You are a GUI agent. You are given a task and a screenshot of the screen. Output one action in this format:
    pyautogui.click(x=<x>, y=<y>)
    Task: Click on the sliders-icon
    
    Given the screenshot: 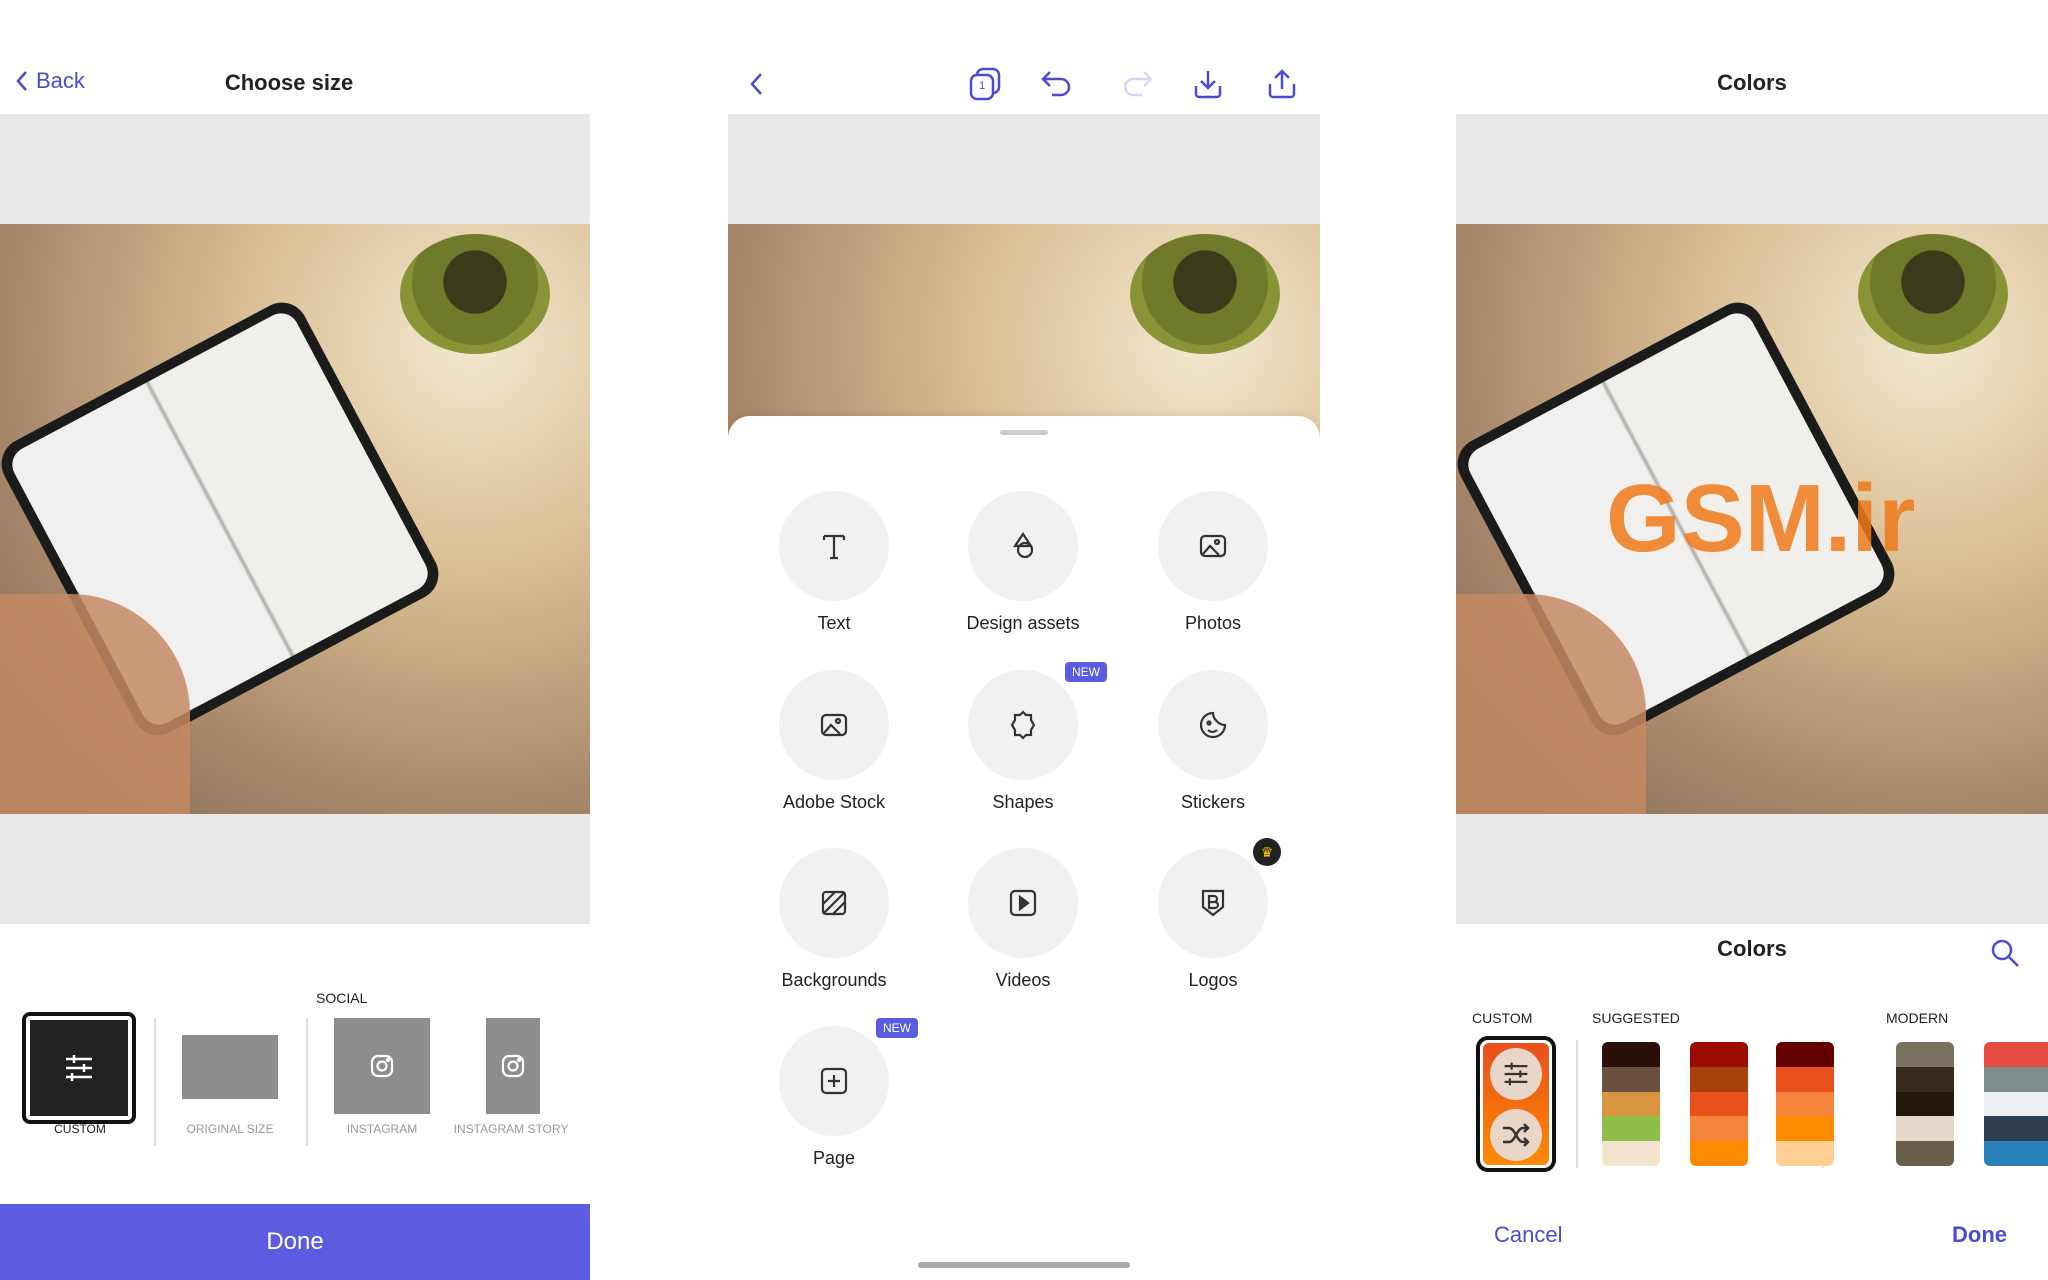 What is the action you would take?
    pyautogui.click(x=79, y=1068)
    